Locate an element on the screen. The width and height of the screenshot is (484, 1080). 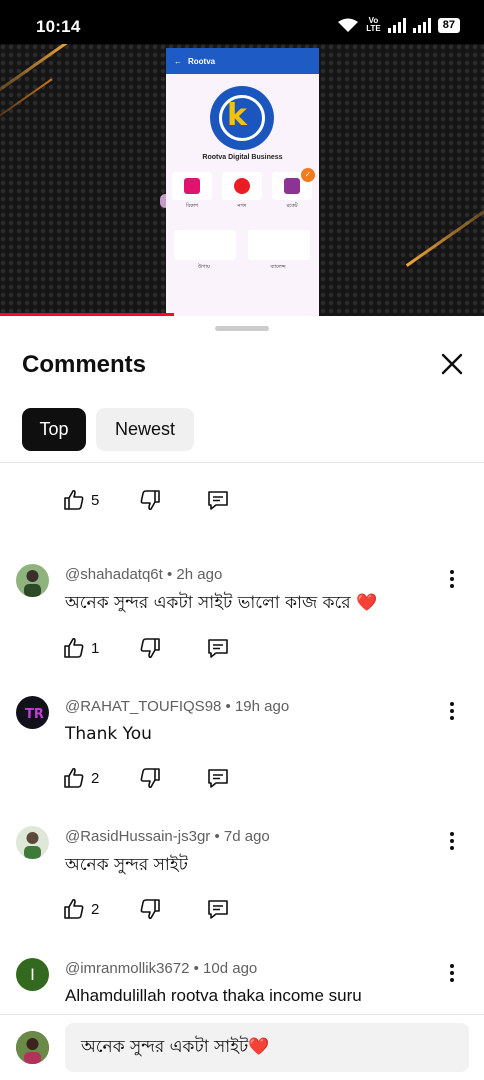
heart-emoji: ❤️ is located at coordinates (367, 603).